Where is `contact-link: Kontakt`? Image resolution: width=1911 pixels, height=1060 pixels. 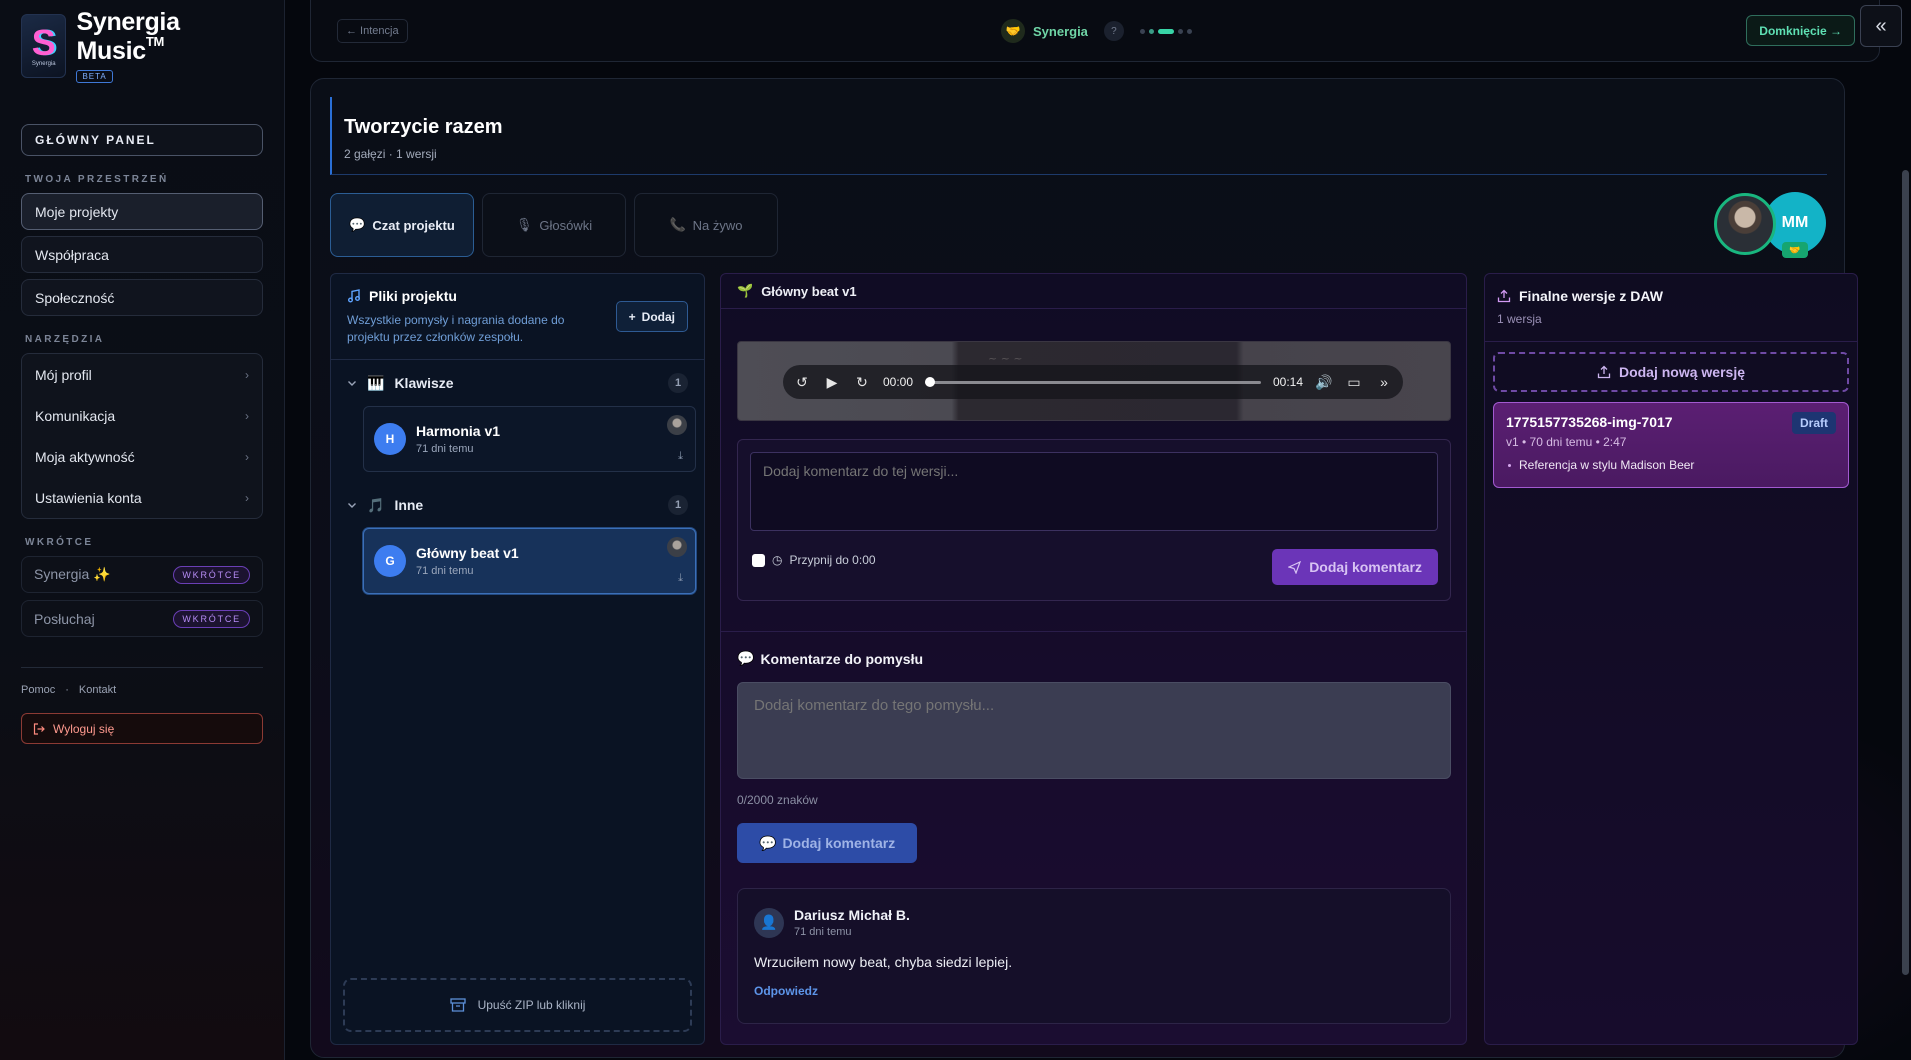 contact-link: Kontakt is located at coordinates (97, 690).